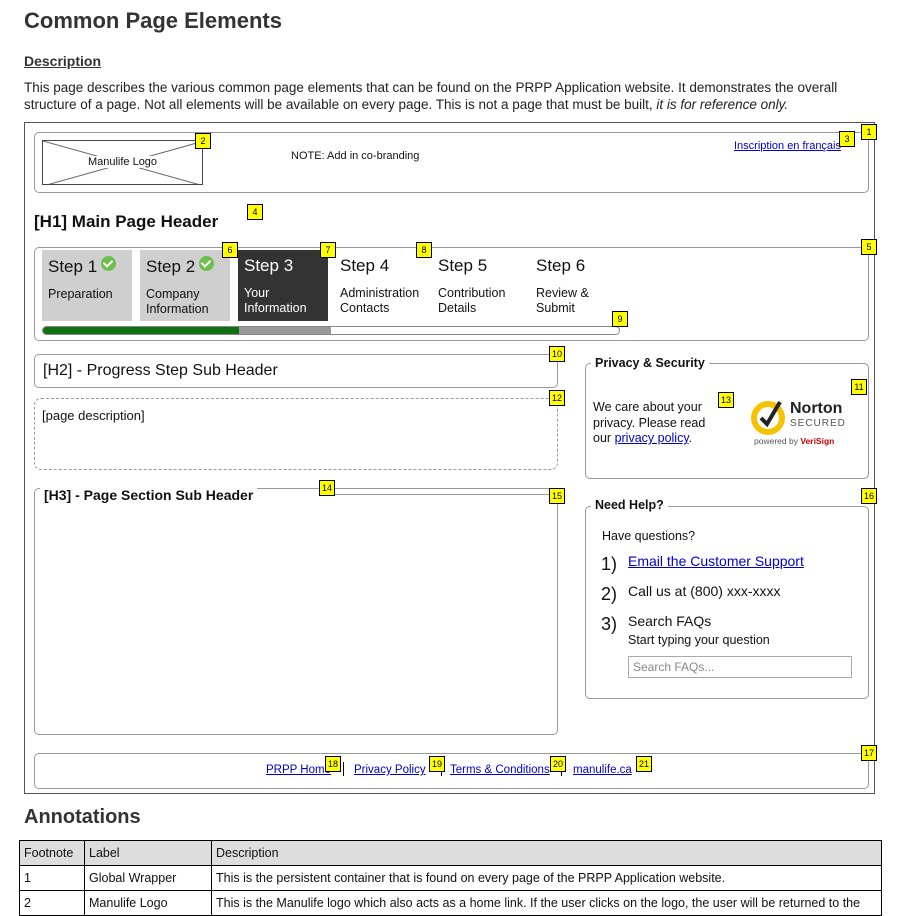  I want to click on progress-step-5: Step 5 Contribution Details, so click(477, 285).